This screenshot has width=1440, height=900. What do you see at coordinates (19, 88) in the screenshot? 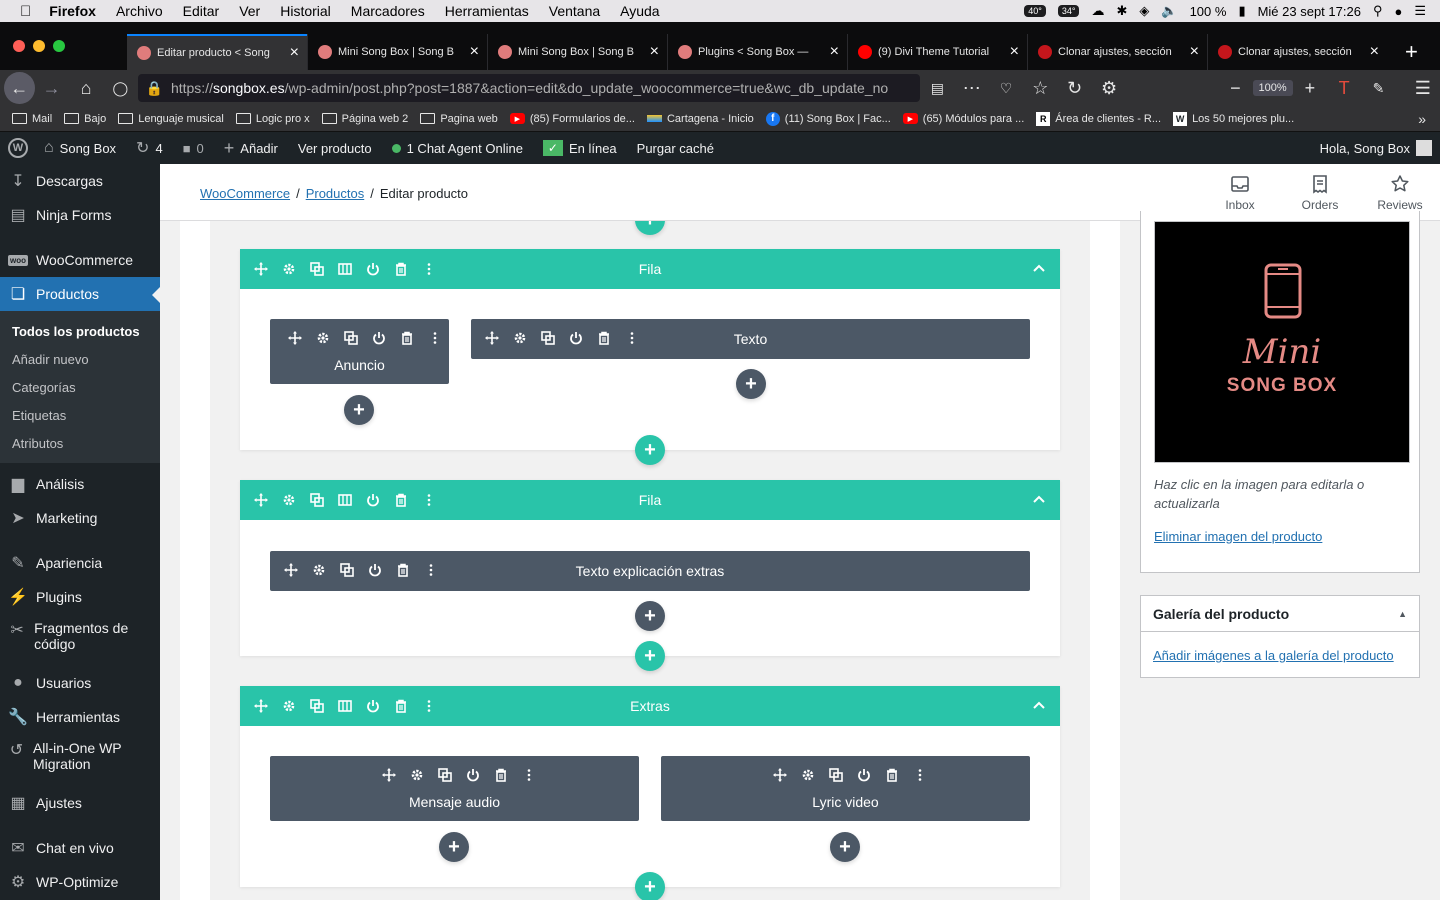
I see `back-button: ←` at bounding box center [19, 88].